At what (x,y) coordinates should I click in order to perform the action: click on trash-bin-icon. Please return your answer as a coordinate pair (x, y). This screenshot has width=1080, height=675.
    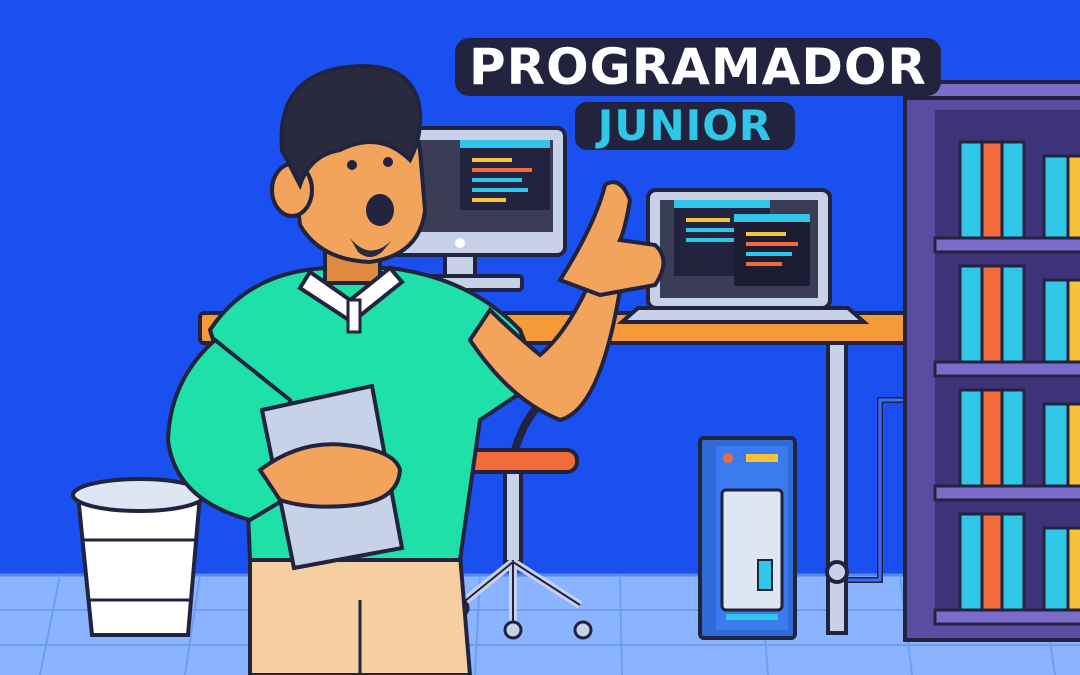
    Looking at the image, I should click on (139, 557).